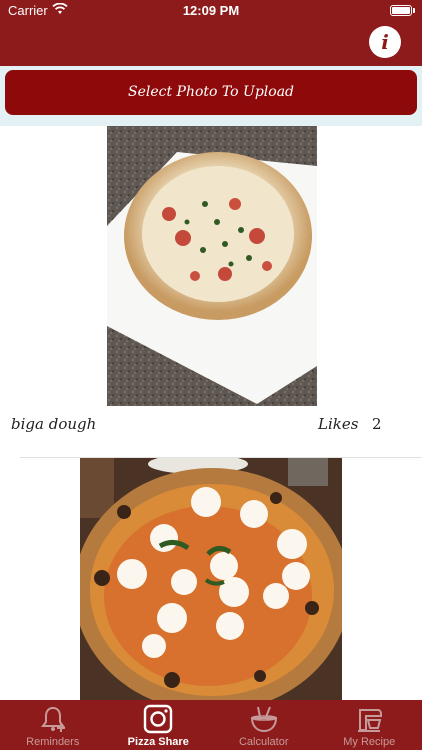  I want to click on mixing-bowl-icon, so click(264, 719).